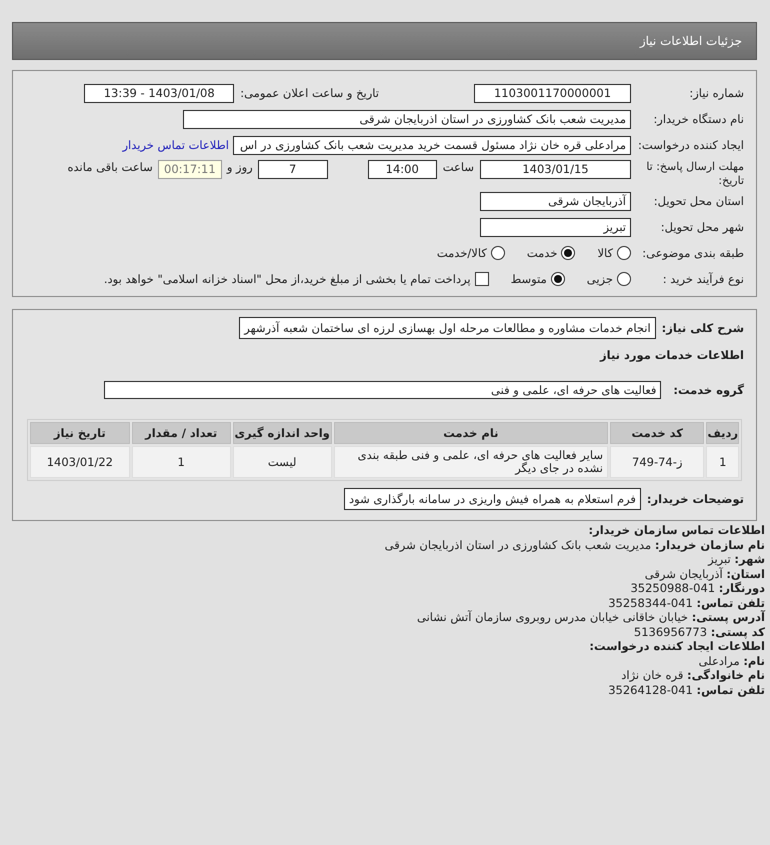 This screenshot has height=845, width=770. Describe the element at coordinates (703, 279) in the screenshot. I see `field-label: نوع فرآیند خرید :` at that location.